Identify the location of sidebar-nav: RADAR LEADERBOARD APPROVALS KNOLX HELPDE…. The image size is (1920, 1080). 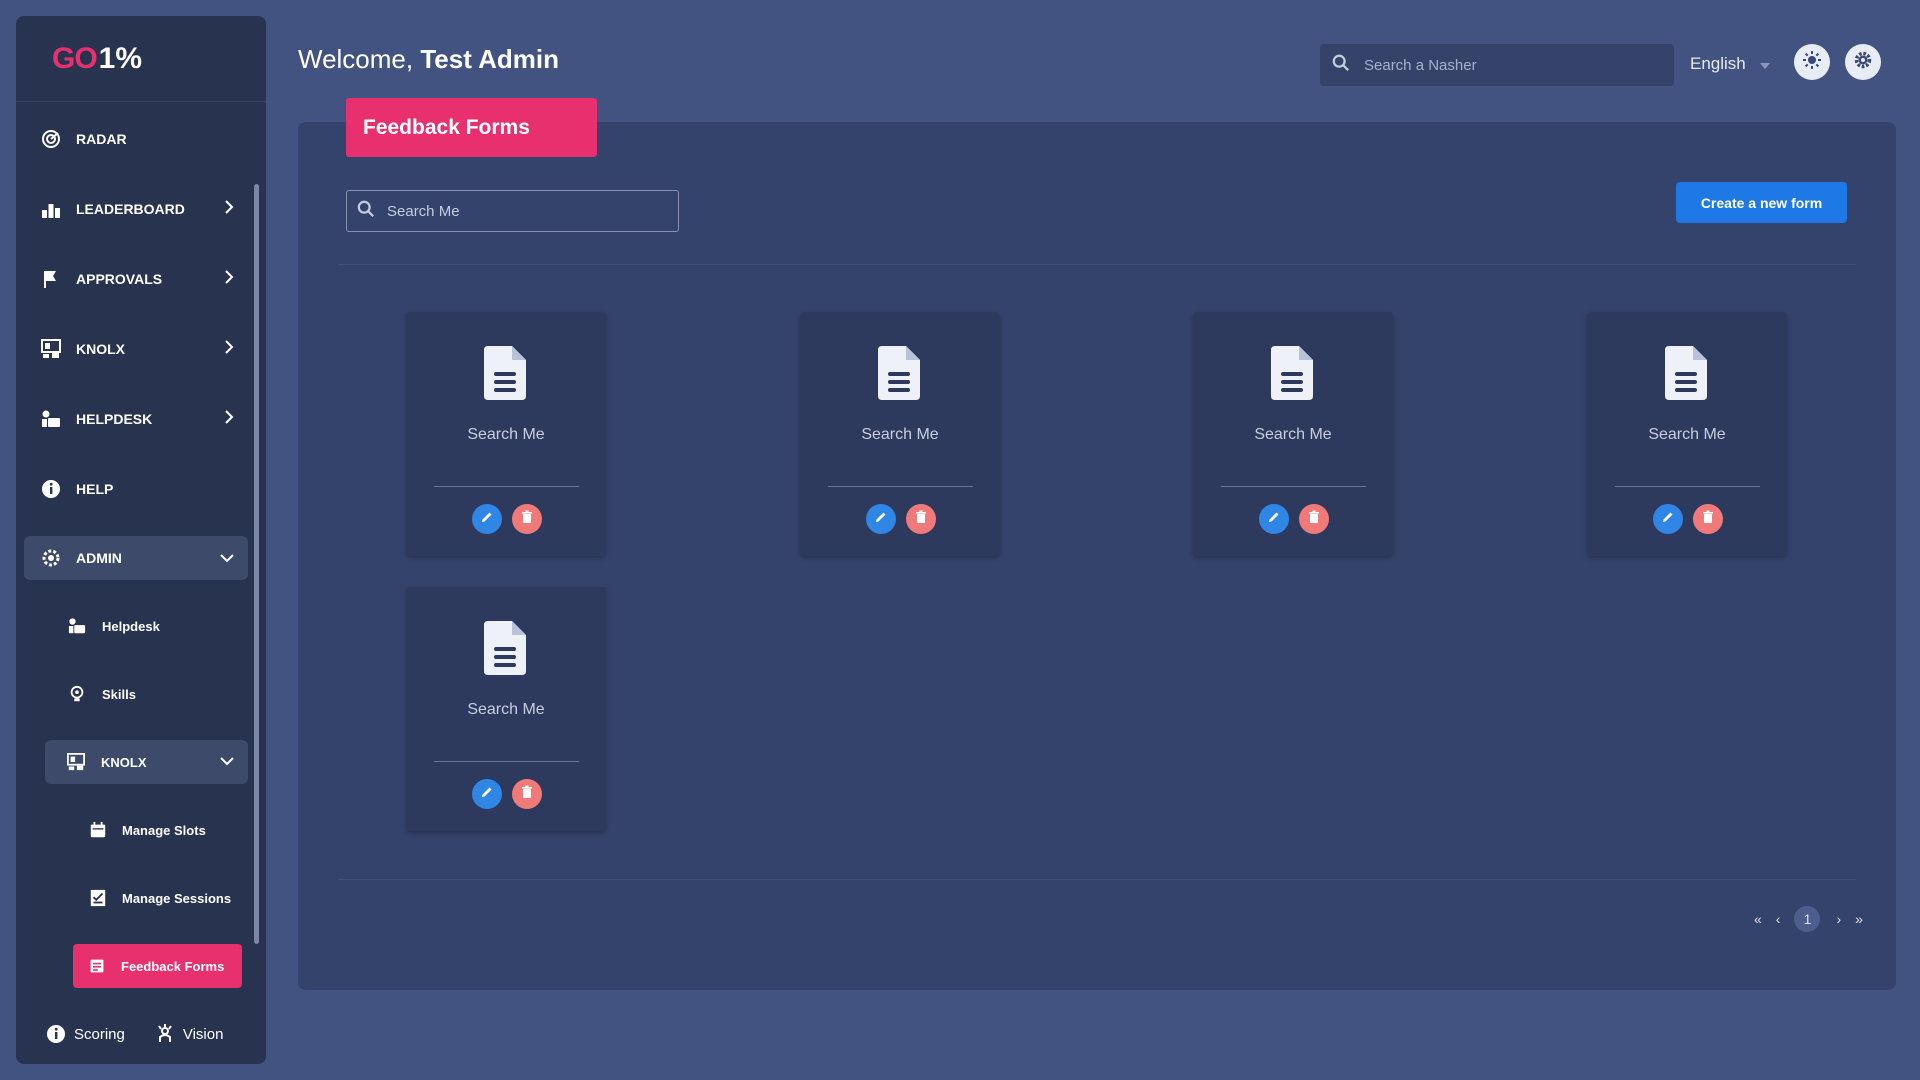
(136, 546).